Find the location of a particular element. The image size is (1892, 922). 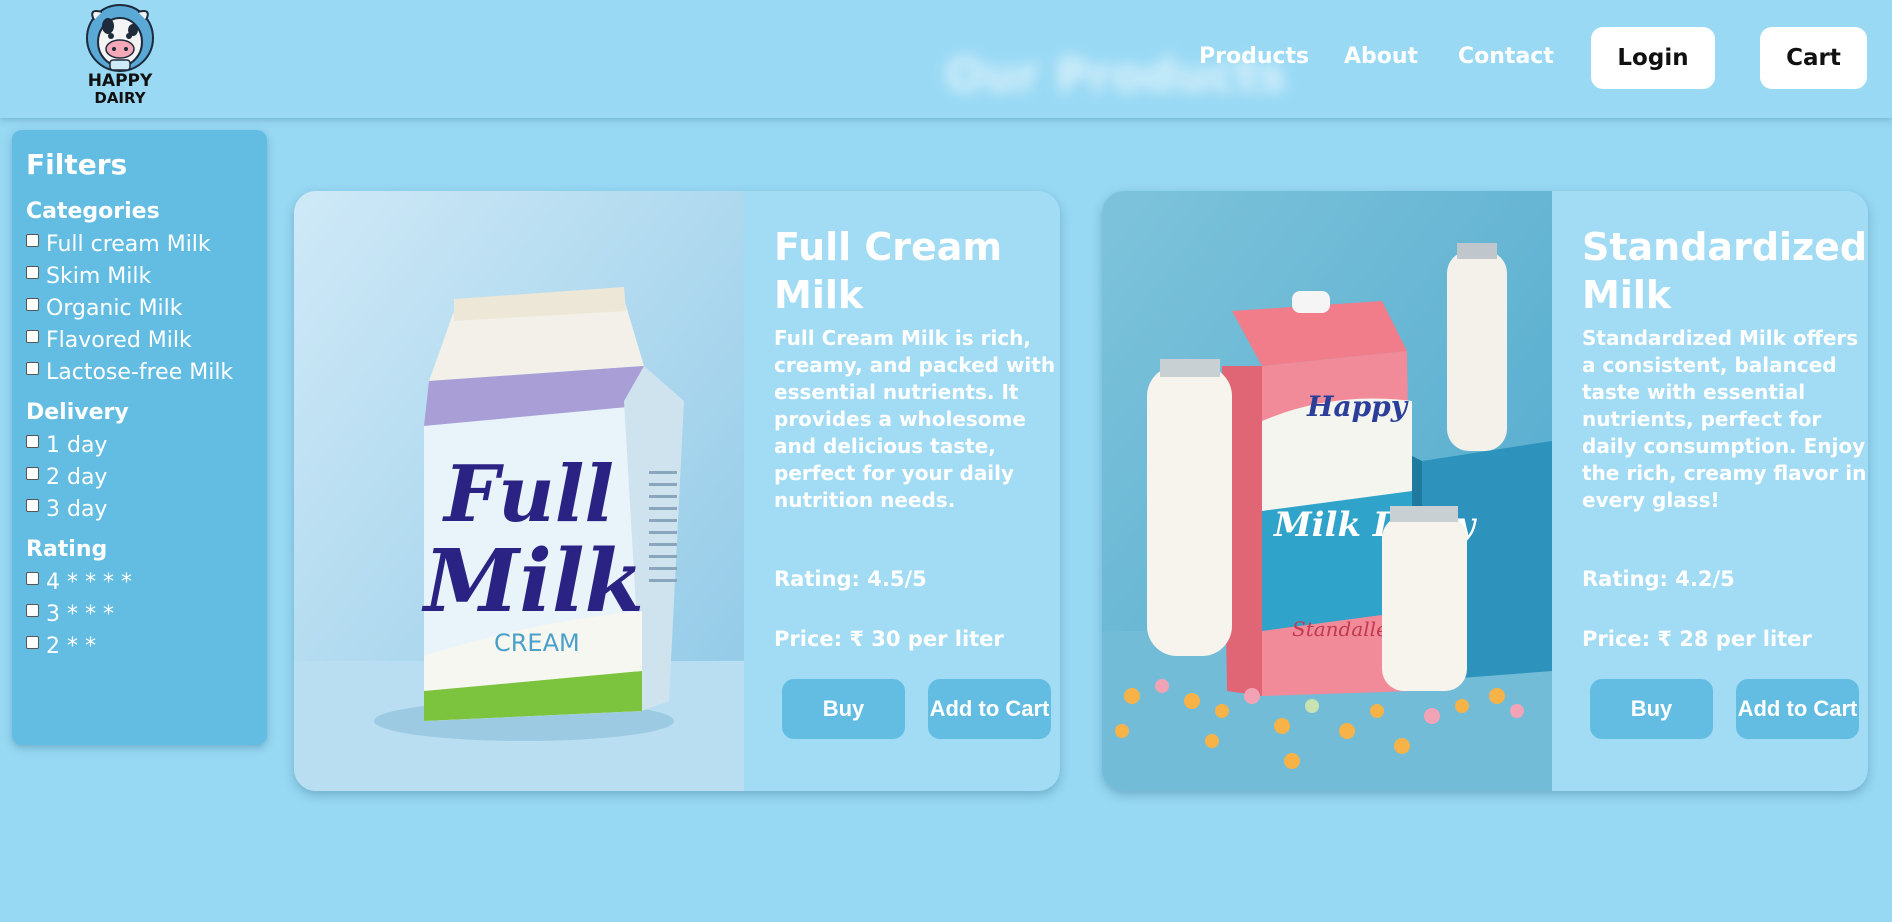

delivery-group: Delivery 1 day 2 day 3 day is located at coordinates (139, 462).